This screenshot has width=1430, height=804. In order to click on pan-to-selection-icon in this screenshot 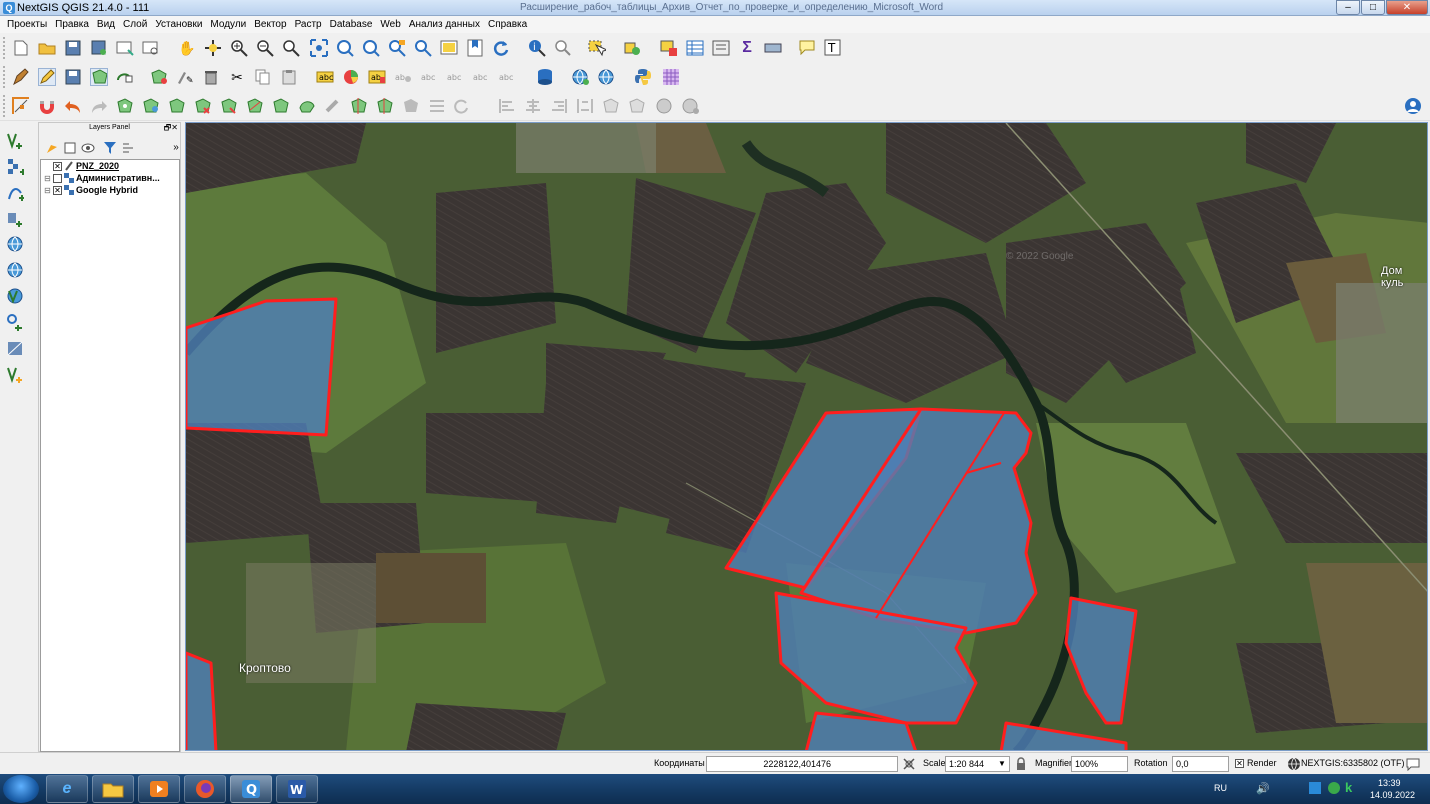, I will do `click(213, 48)`.